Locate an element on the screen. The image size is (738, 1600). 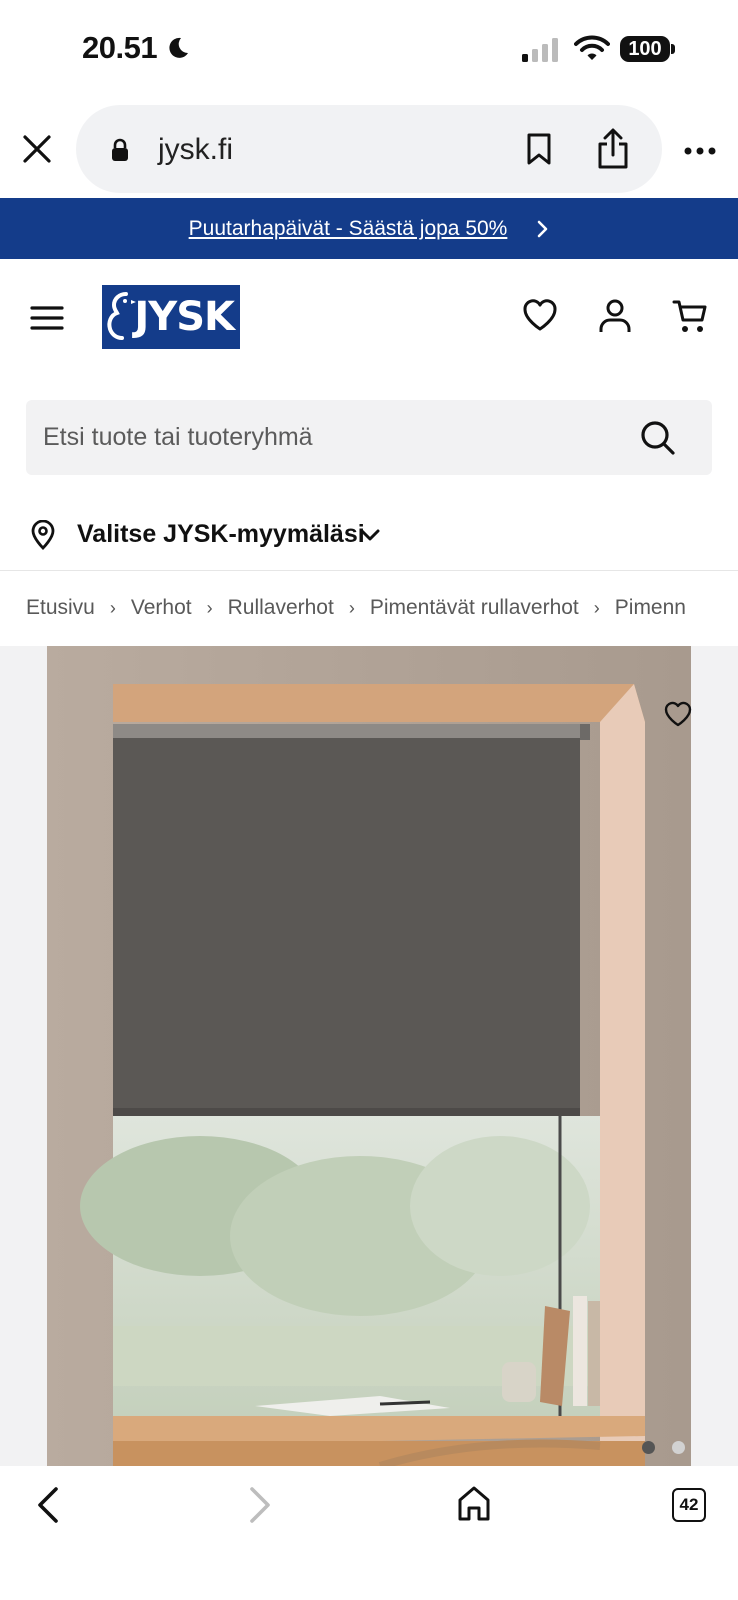
store-selector: Valitse JYSK-myymäläsi is located at coordinates (221, 534).